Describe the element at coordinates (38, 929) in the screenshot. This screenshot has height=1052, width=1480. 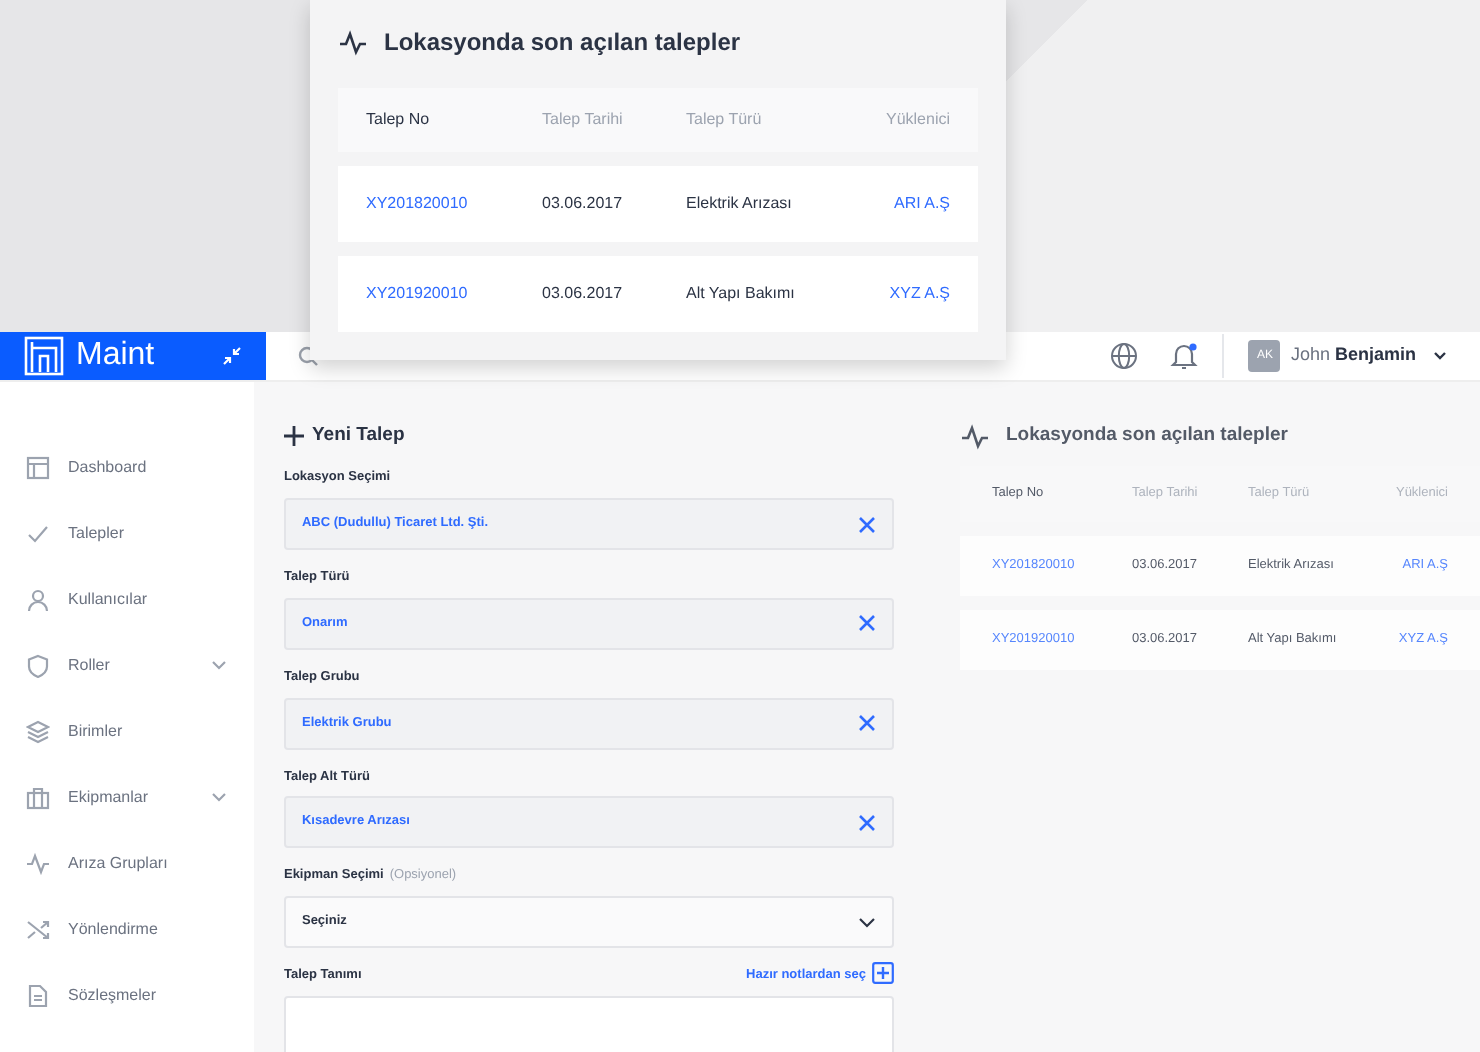
I see `shuffle-icon` at that location.